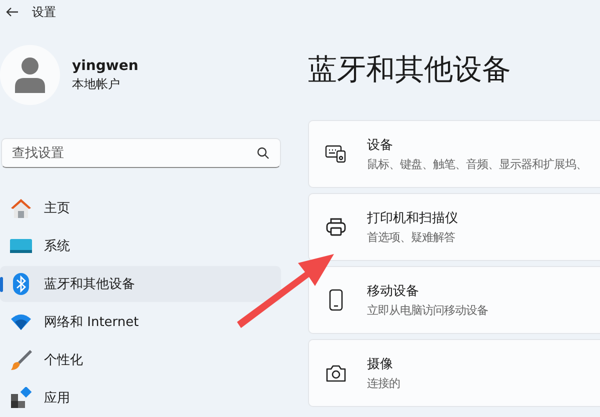  Describe the element at coordinates (454, 300) in the screenshot. I see `settings-card: 移动设备 立即从电脑访问移动设备` at that location.